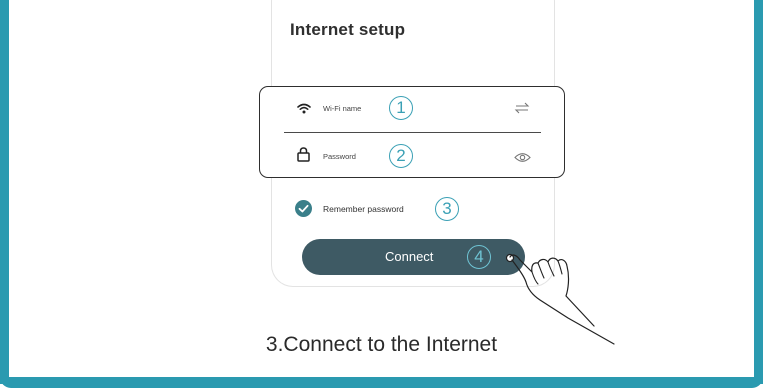  I want to click on wifi-name-label: Wi-Fi name, so click(342, 108).